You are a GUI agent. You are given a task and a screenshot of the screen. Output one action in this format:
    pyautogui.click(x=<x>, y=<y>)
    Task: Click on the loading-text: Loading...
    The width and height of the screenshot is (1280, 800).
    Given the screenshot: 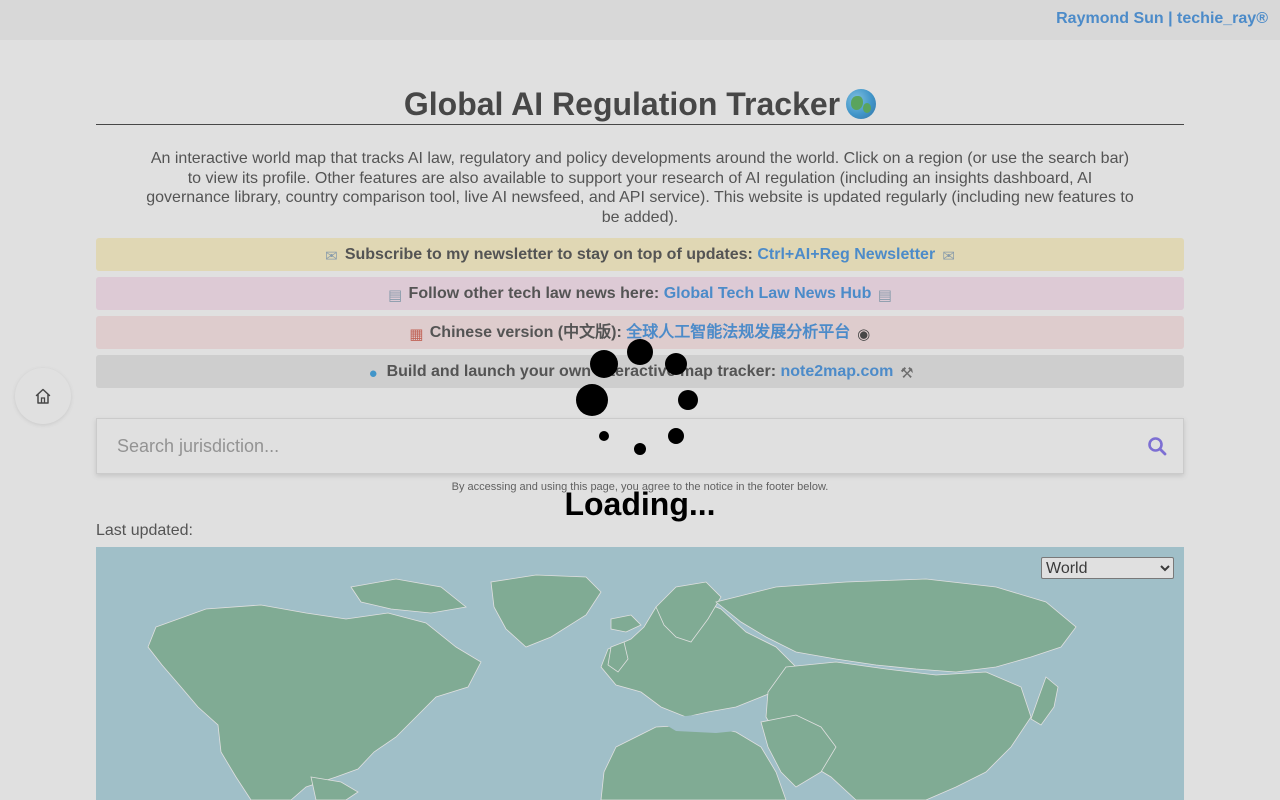 What is the action you would take?
    pyautogui.click(x=640, y=504)
    